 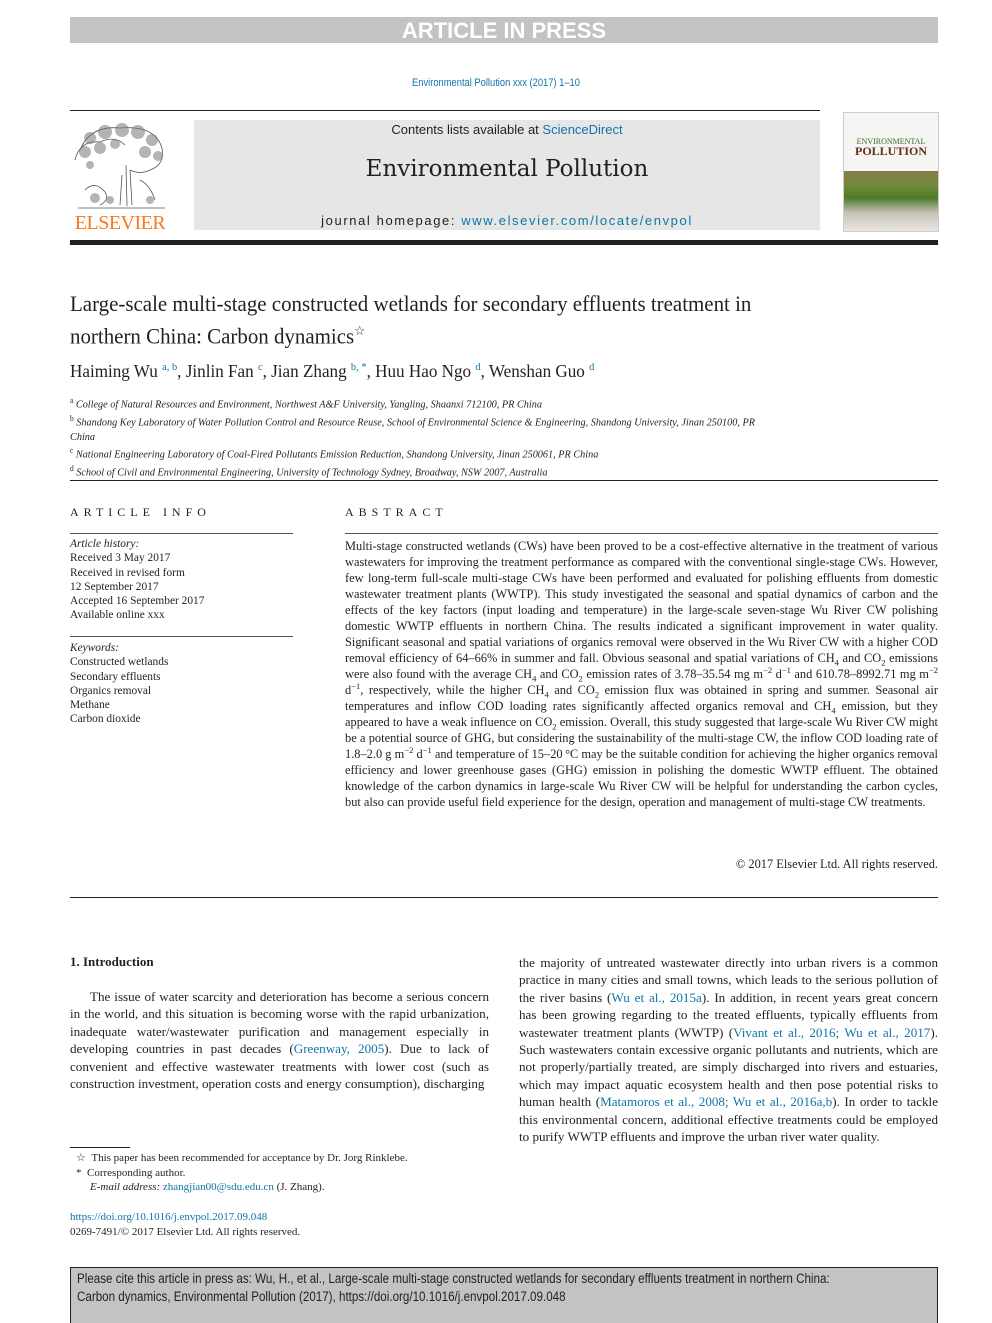 What do you see at coordinates (591, 367) in the screenshot?
I see `author-affiliation-marker: d` at bounding box center [591, 367].